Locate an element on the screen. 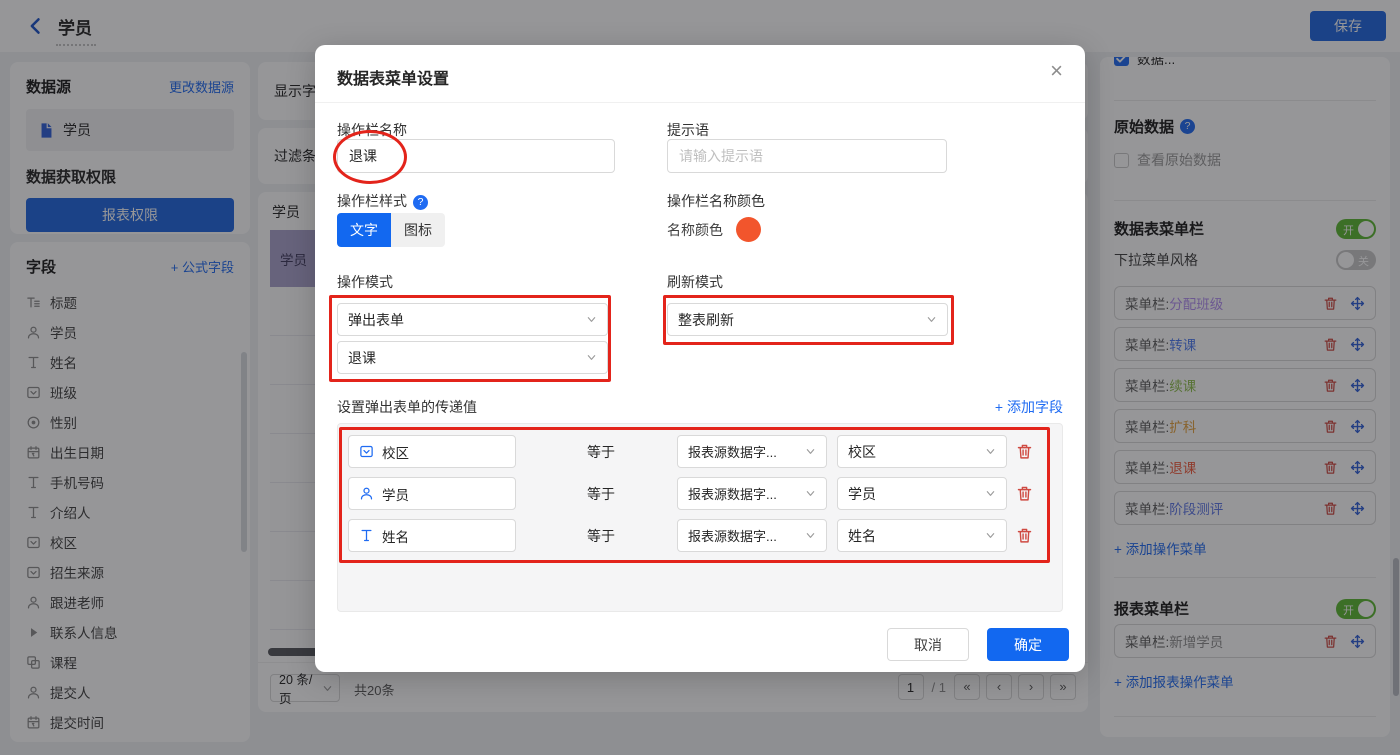 The height and width of the screenshot is (755, 1400). tab-text-style: 文字 is located at coordinates (364, 230).